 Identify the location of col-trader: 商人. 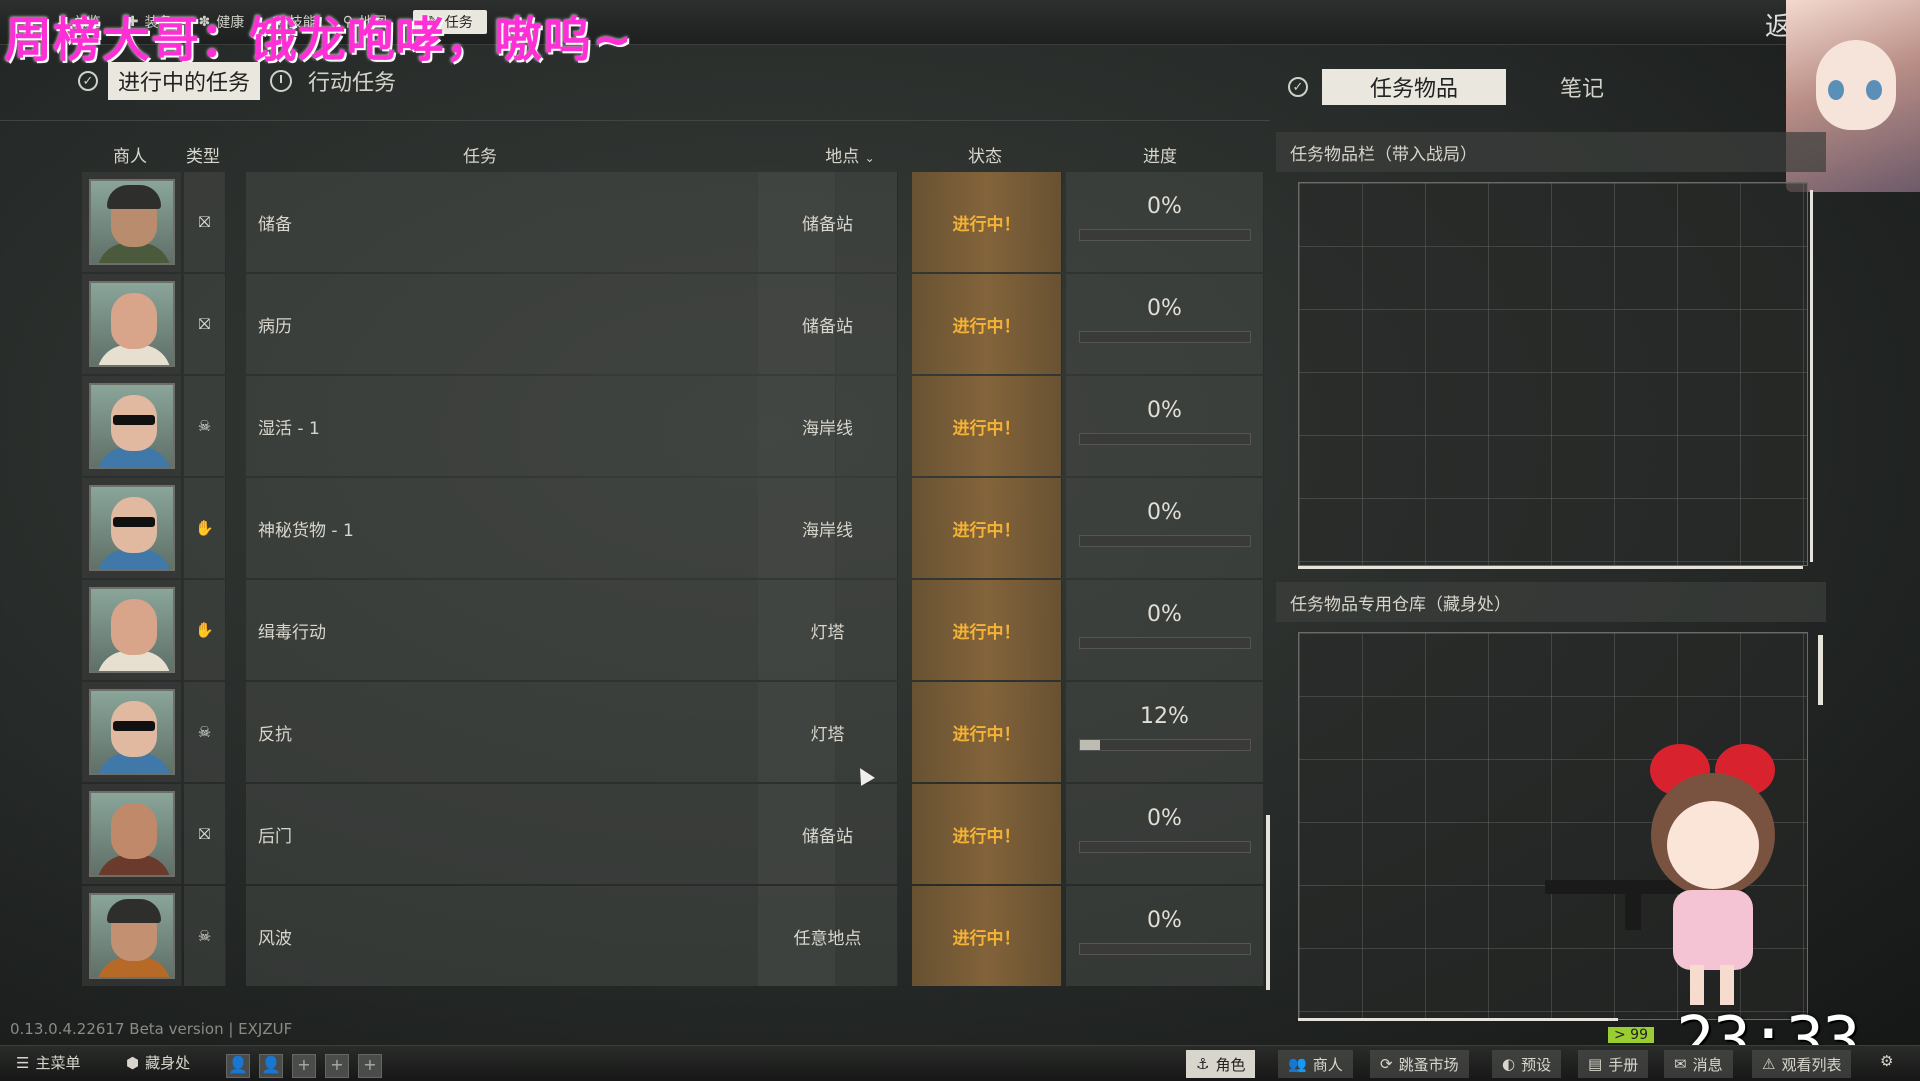
(130, 154).